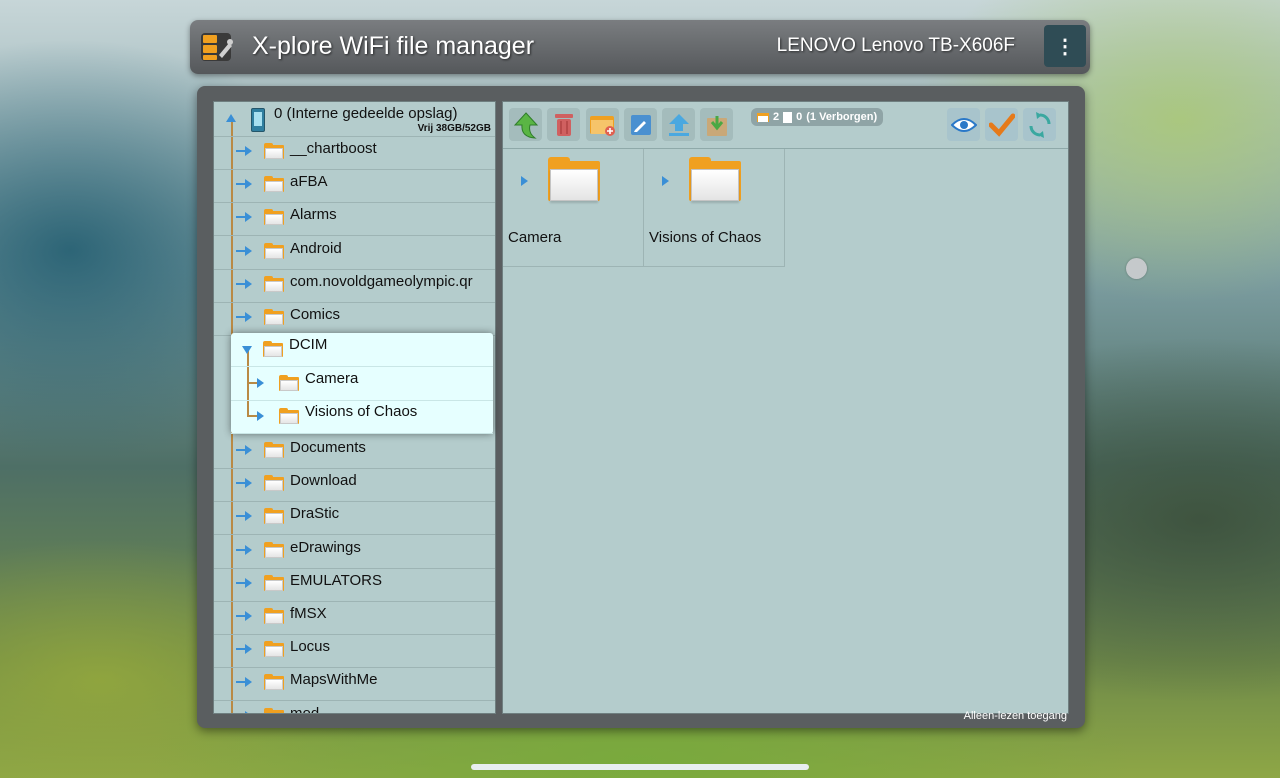  I want to click on tree-item-label: Alarms, so click(313, 215).